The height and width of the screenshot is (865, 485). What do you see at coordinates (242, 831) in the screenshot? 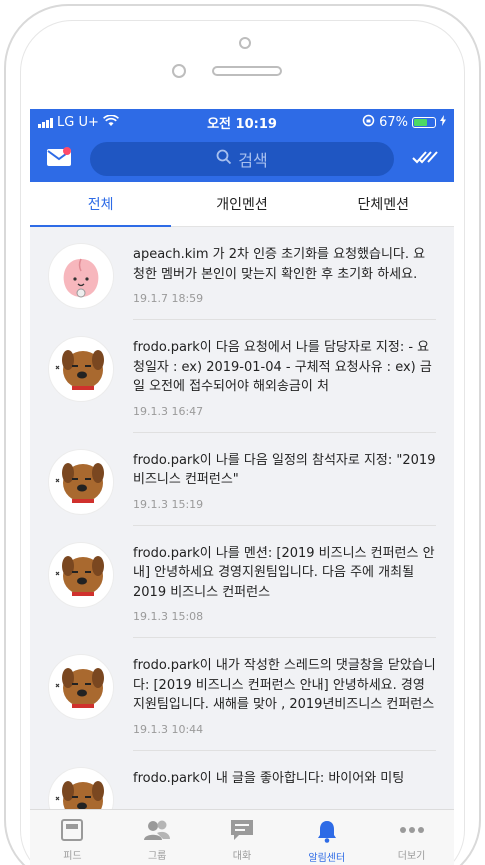
I see `chat-icon` at bounding box center [242, 831].